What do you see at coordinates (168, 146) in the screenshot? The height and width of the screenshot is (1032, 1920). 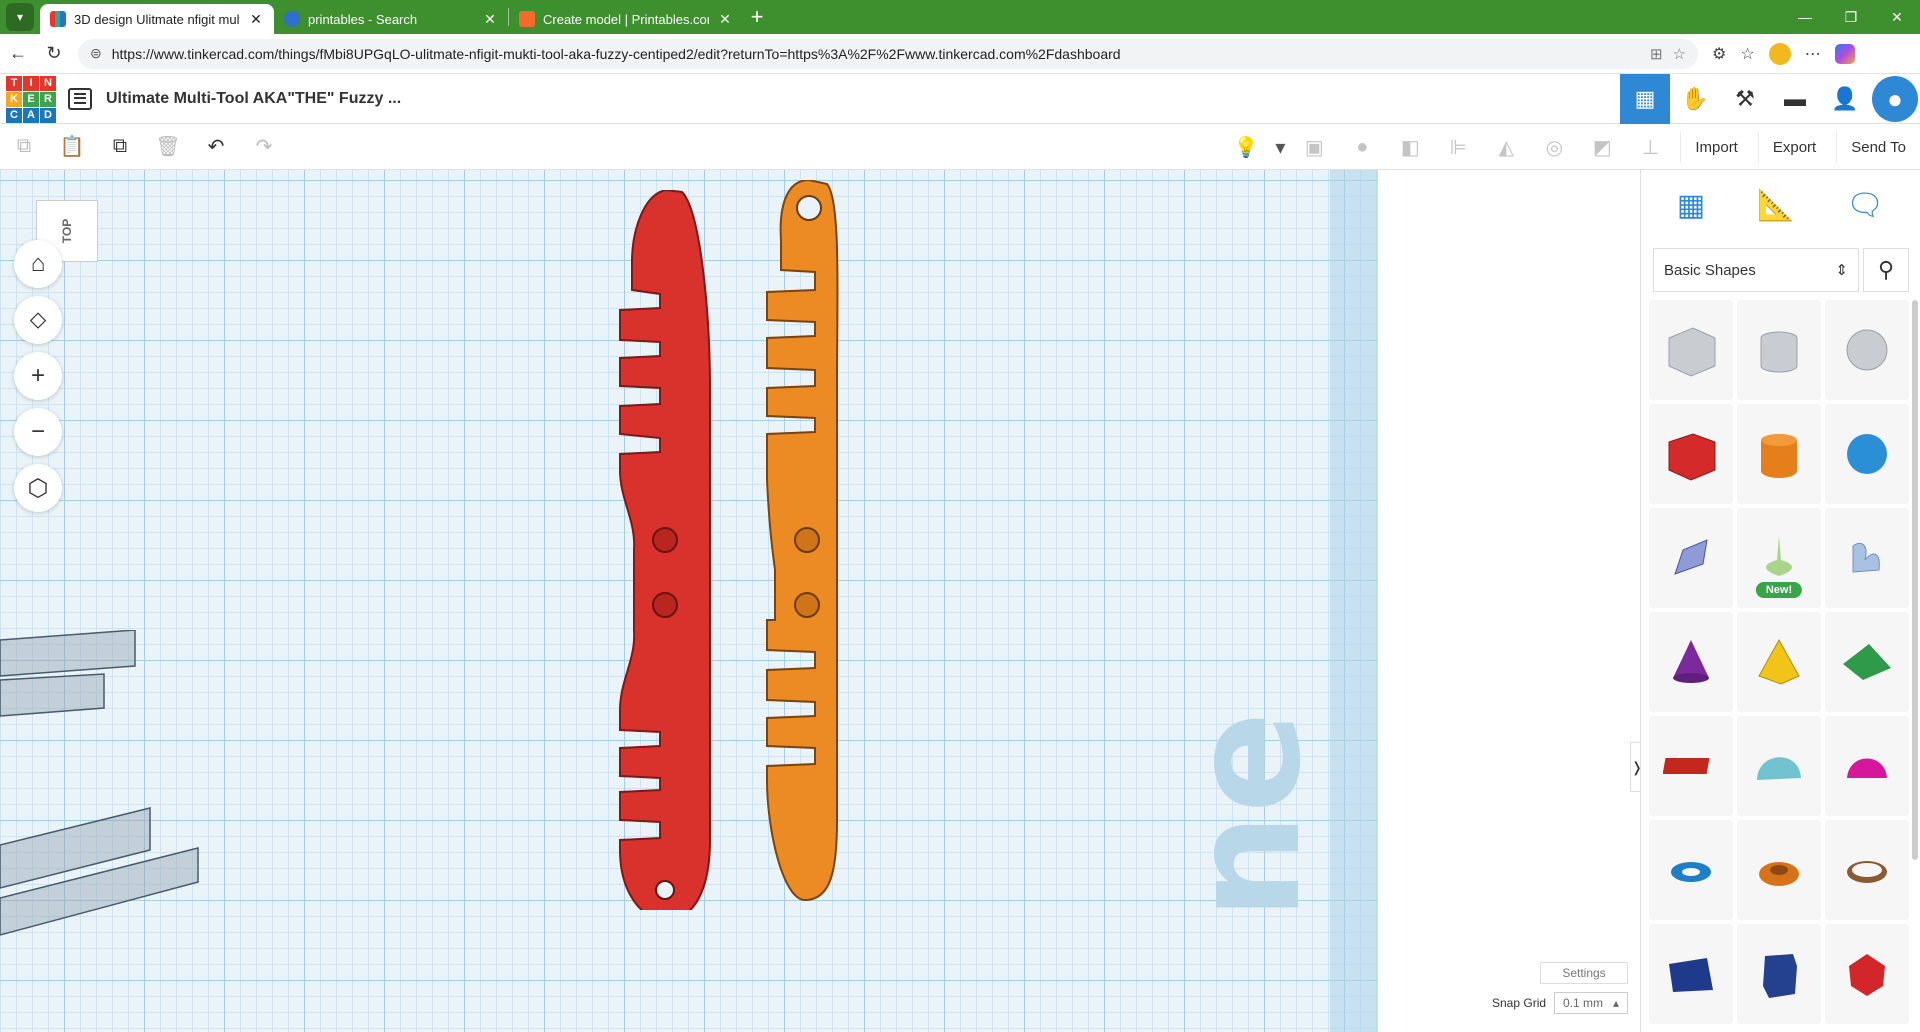 I see `delete-icon: 🗑` at bounding box center [168, 146].